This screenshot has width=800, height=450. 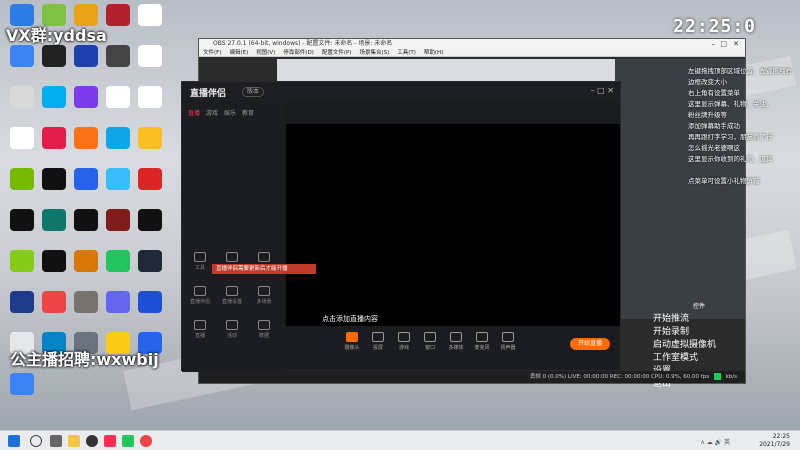 I want to click on search-icon, so click(x=36, y=441).